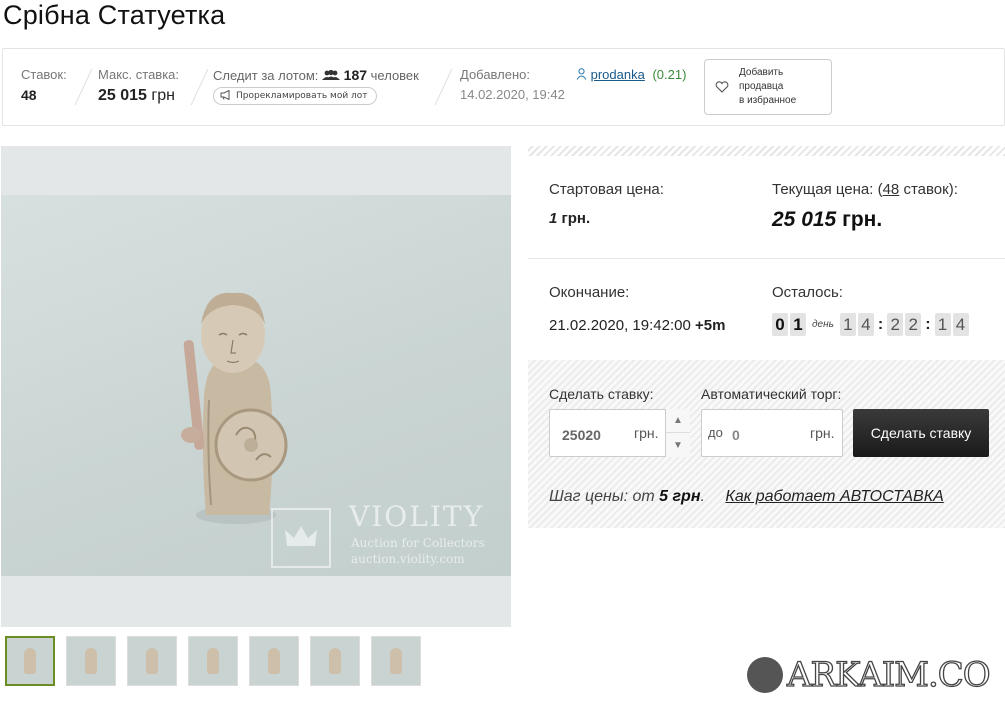 The height and width of the screenshot is (709, 1005). What do you see at coordinates (618, 74) in the screenshot?
I see `seller-link: prodanka` at bounding box center [618, 74].